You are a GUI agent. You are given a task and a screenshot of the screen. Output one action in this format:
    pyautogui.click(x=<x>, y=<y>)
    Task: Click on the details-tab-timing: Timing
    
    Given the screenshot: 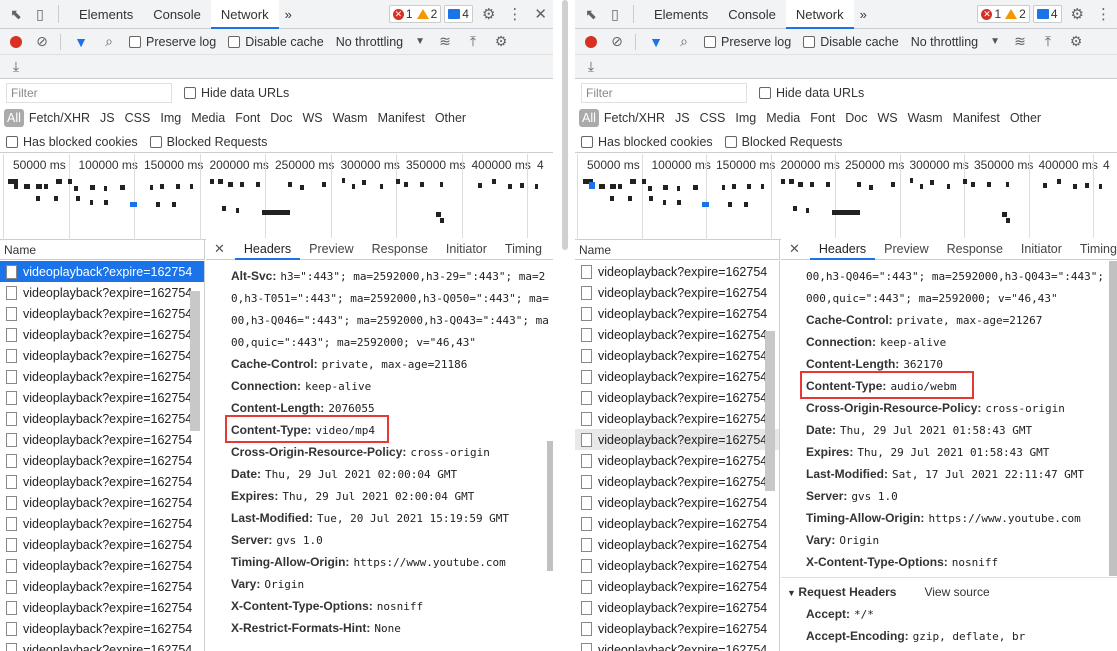 What is the action you would take?
    pyautogui.click(x=523, y=249)
    